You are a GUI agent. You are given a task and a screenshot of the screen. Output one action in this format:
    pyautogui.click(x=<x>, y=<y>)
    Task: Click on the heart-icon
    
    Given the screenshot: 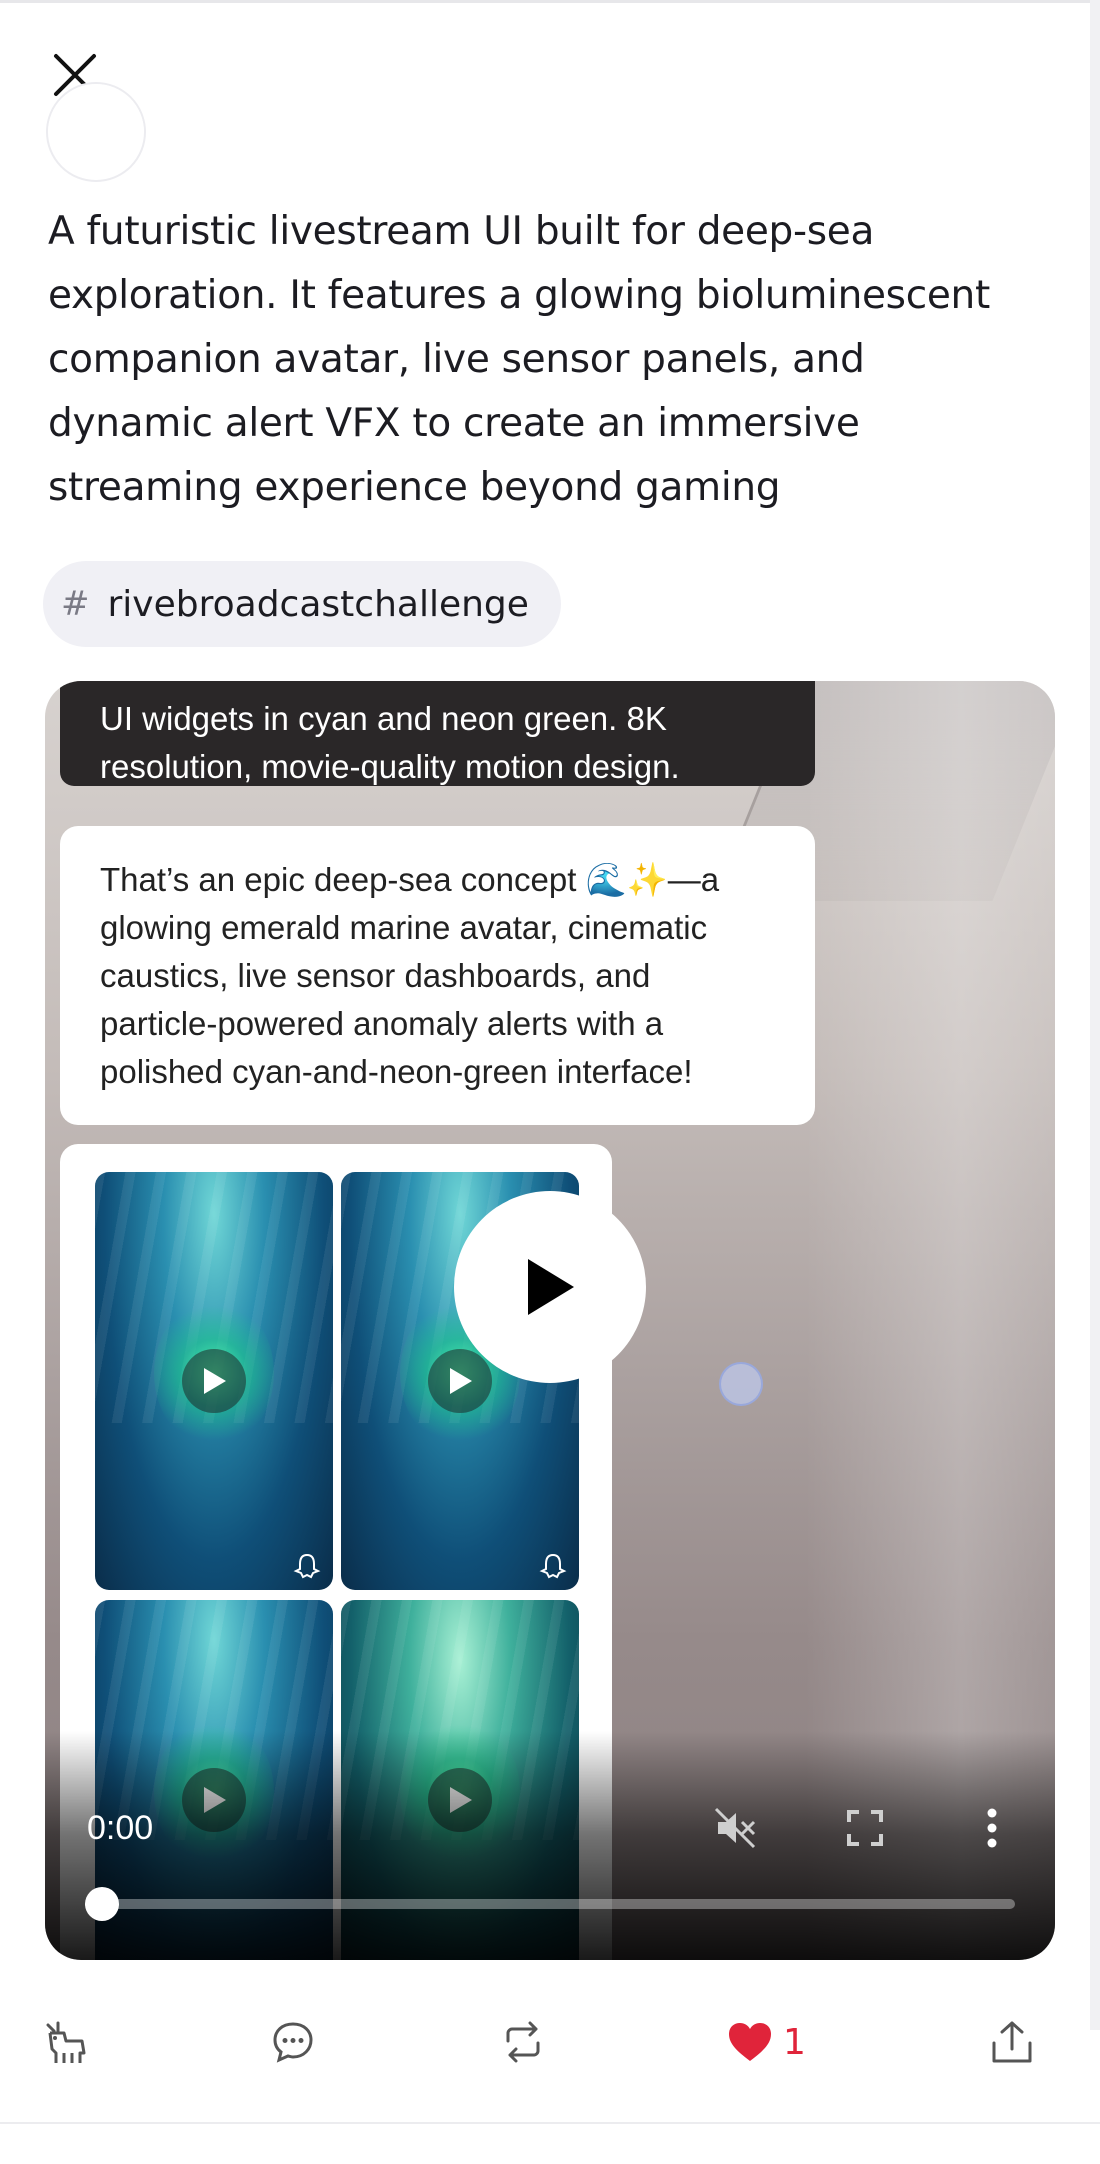 What is the action you would take?
    pyautogui.click(x=750, y=2042)
    